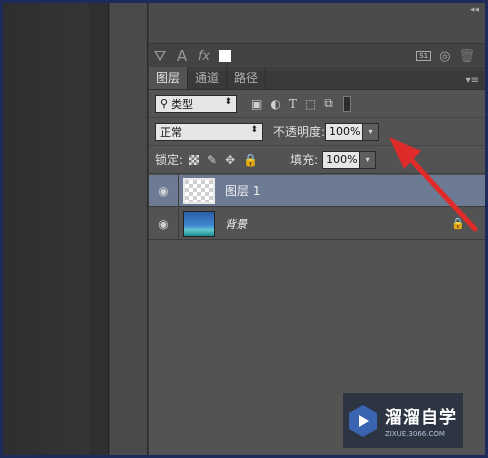  What do you see at coordinates (317, 23) in the screenshot?
I see `panel-top-area: ◂◂` at bounding box center [317, 23].